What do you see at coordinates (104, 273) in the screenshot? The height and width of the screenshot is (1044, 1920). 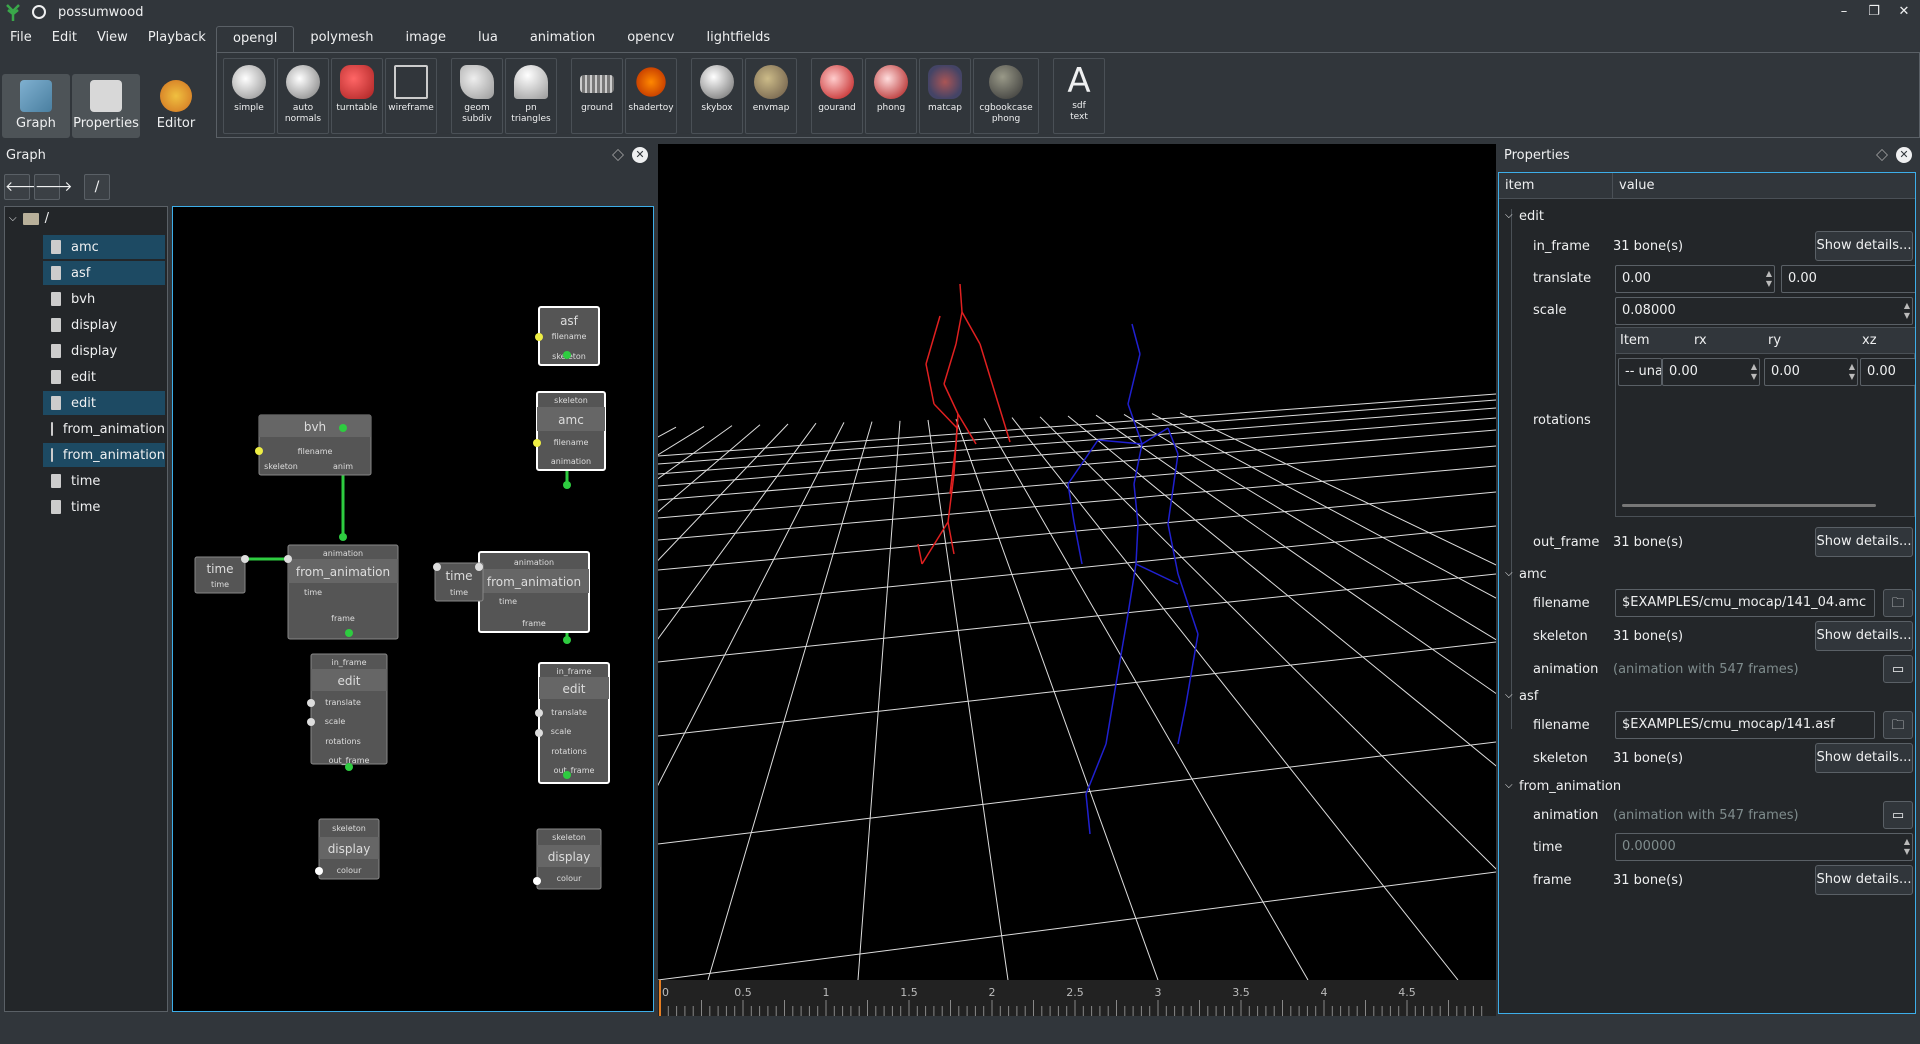 I see `tree-item: asf` at bounding box center [104, 273].